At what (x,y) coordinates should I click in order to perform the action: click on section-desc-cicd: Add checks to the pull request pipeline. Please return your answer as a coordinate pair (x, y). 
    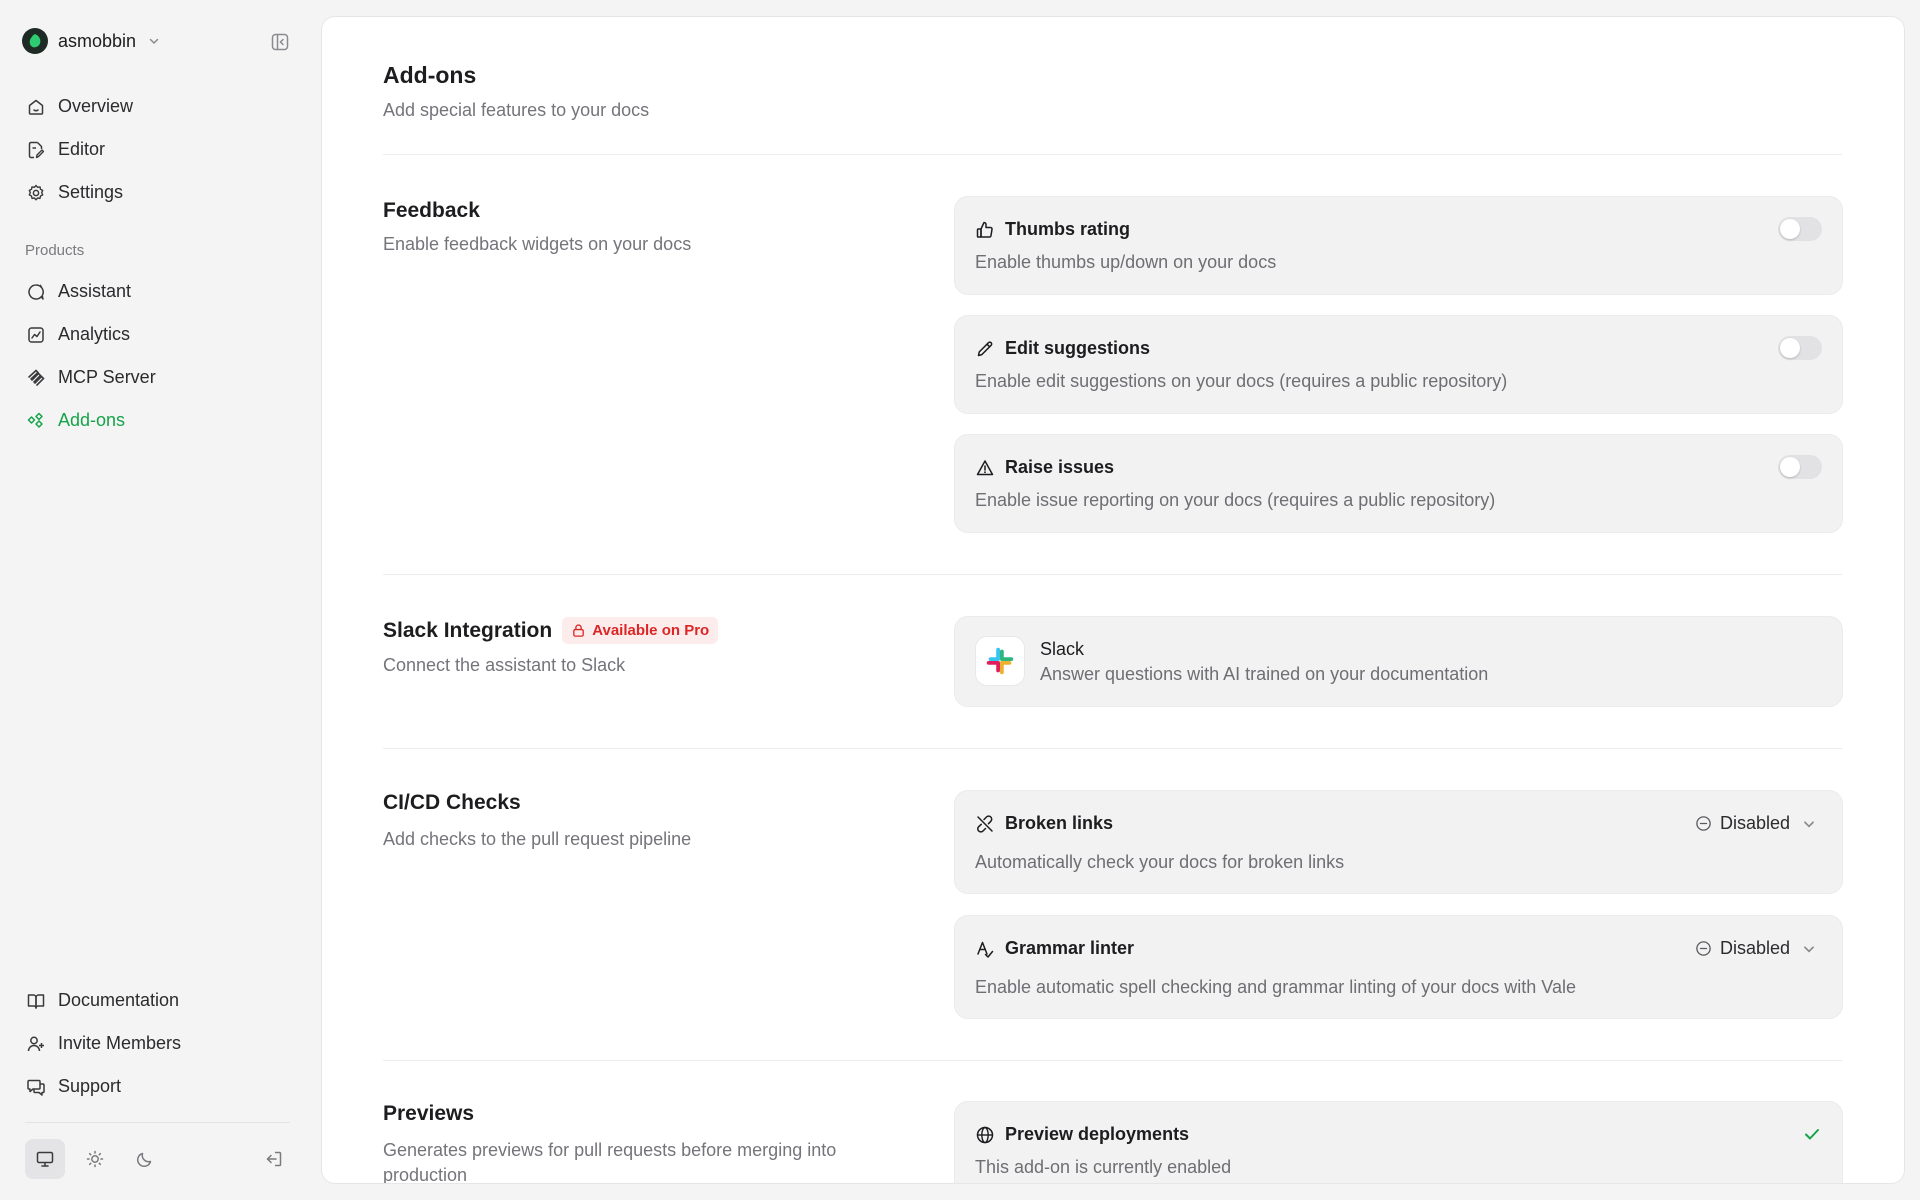
    Looking at the image, I should click on (537, 839).